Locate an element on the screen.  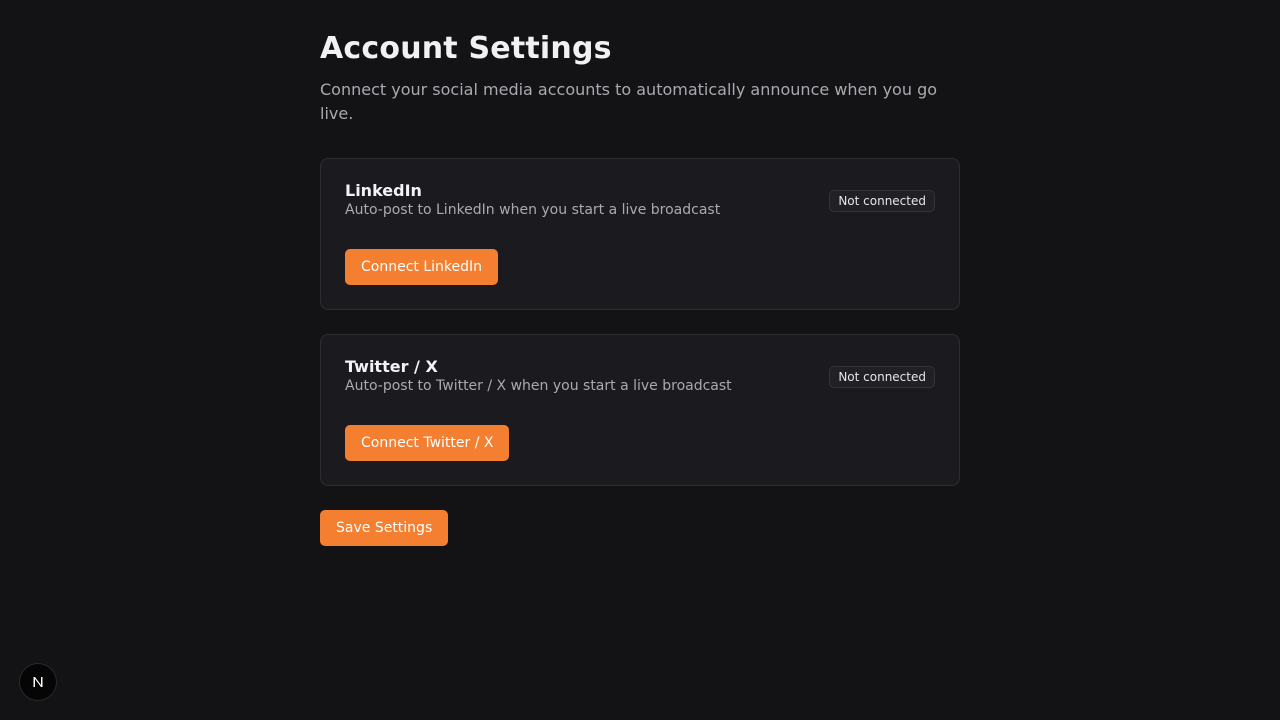
linkedin-status-badge: Not connected is located at coordinates (882, 201).